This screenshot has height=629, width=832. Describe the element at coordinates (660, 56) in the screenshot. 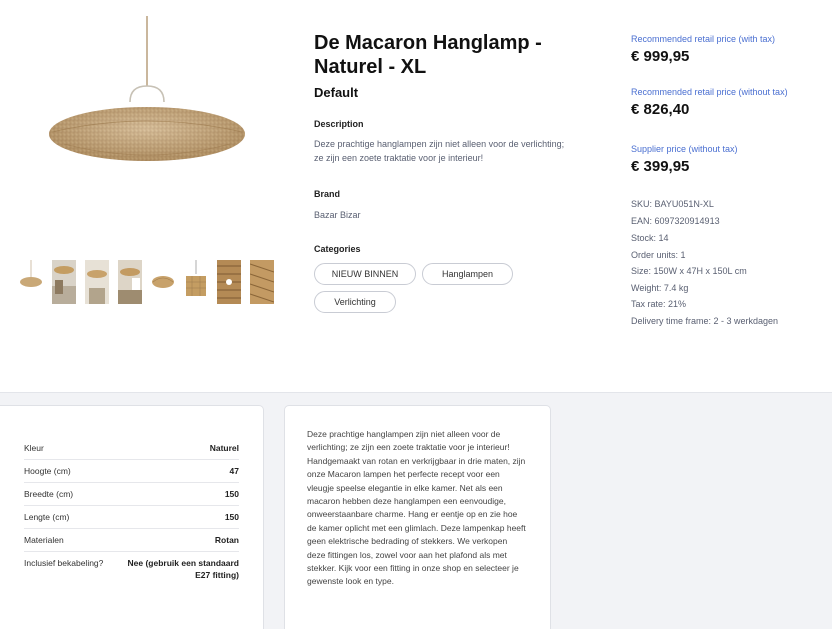

I see `retail-with-tax-price: € 999,95` at that location.